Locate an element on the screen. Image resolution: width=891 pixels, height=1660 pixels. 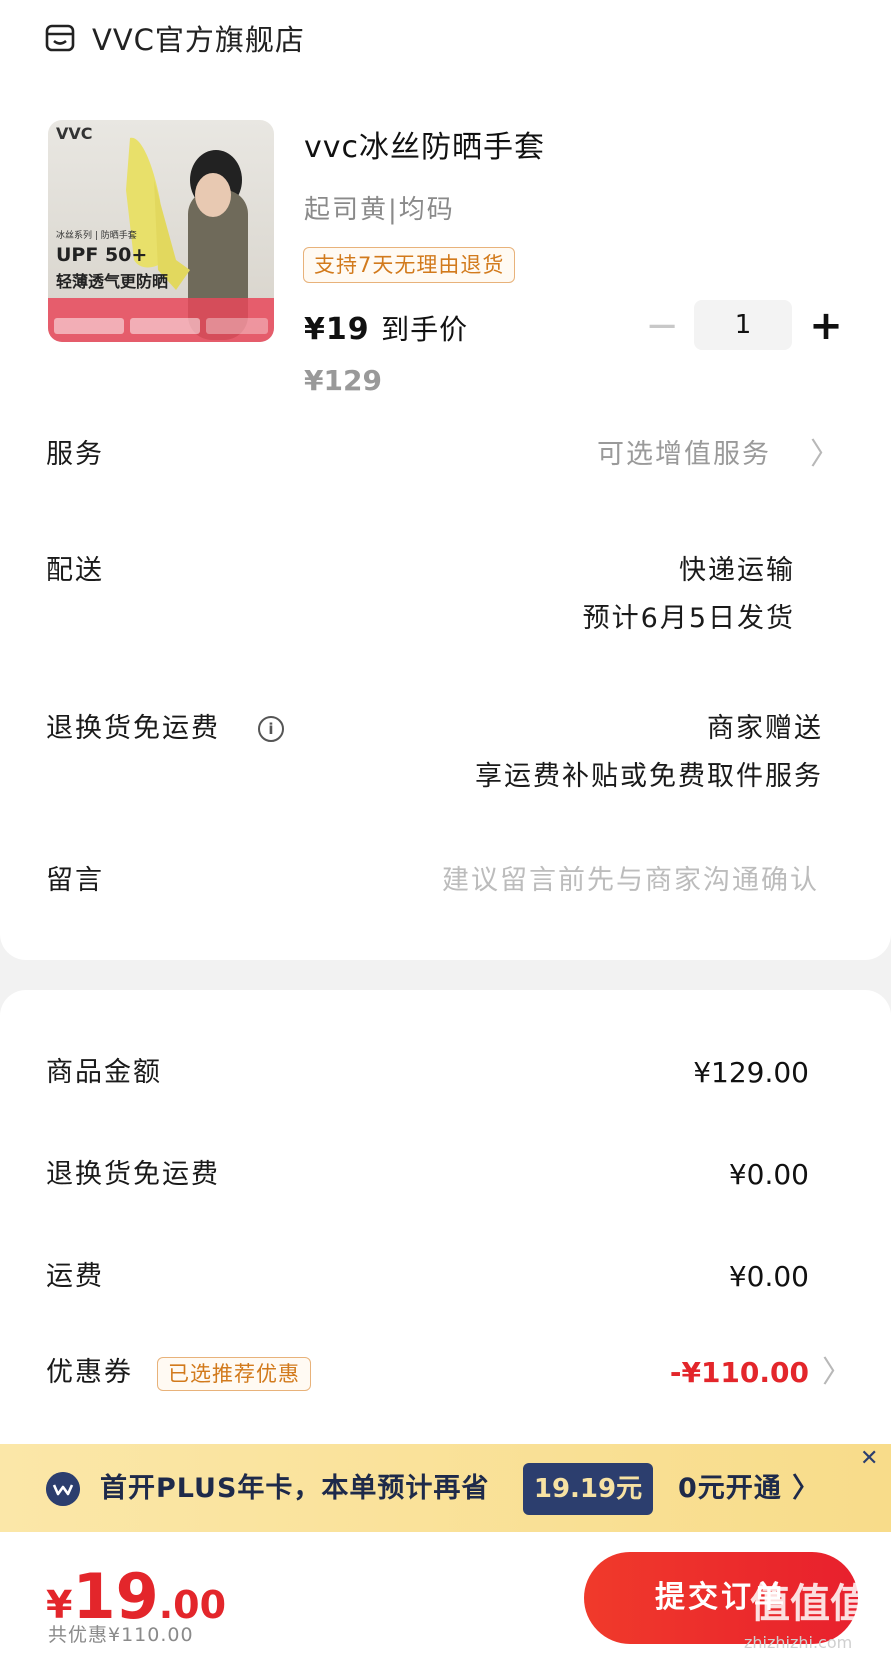
quantity-increase-button: + is located at coordinates (826, 326).